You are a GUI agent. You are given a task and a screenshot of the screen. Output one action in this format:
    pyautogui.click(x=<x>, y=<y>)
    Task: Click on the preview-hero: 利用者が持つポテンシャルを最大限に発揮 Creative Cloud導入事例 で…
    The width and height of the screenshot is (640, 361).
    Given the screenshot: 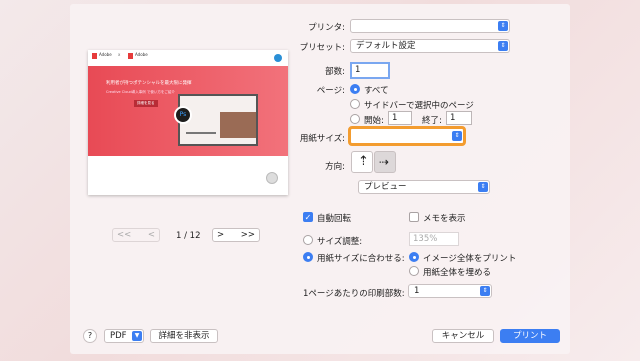 What is the action you would take?
    pyautogui.click(x=188, y=111)
    